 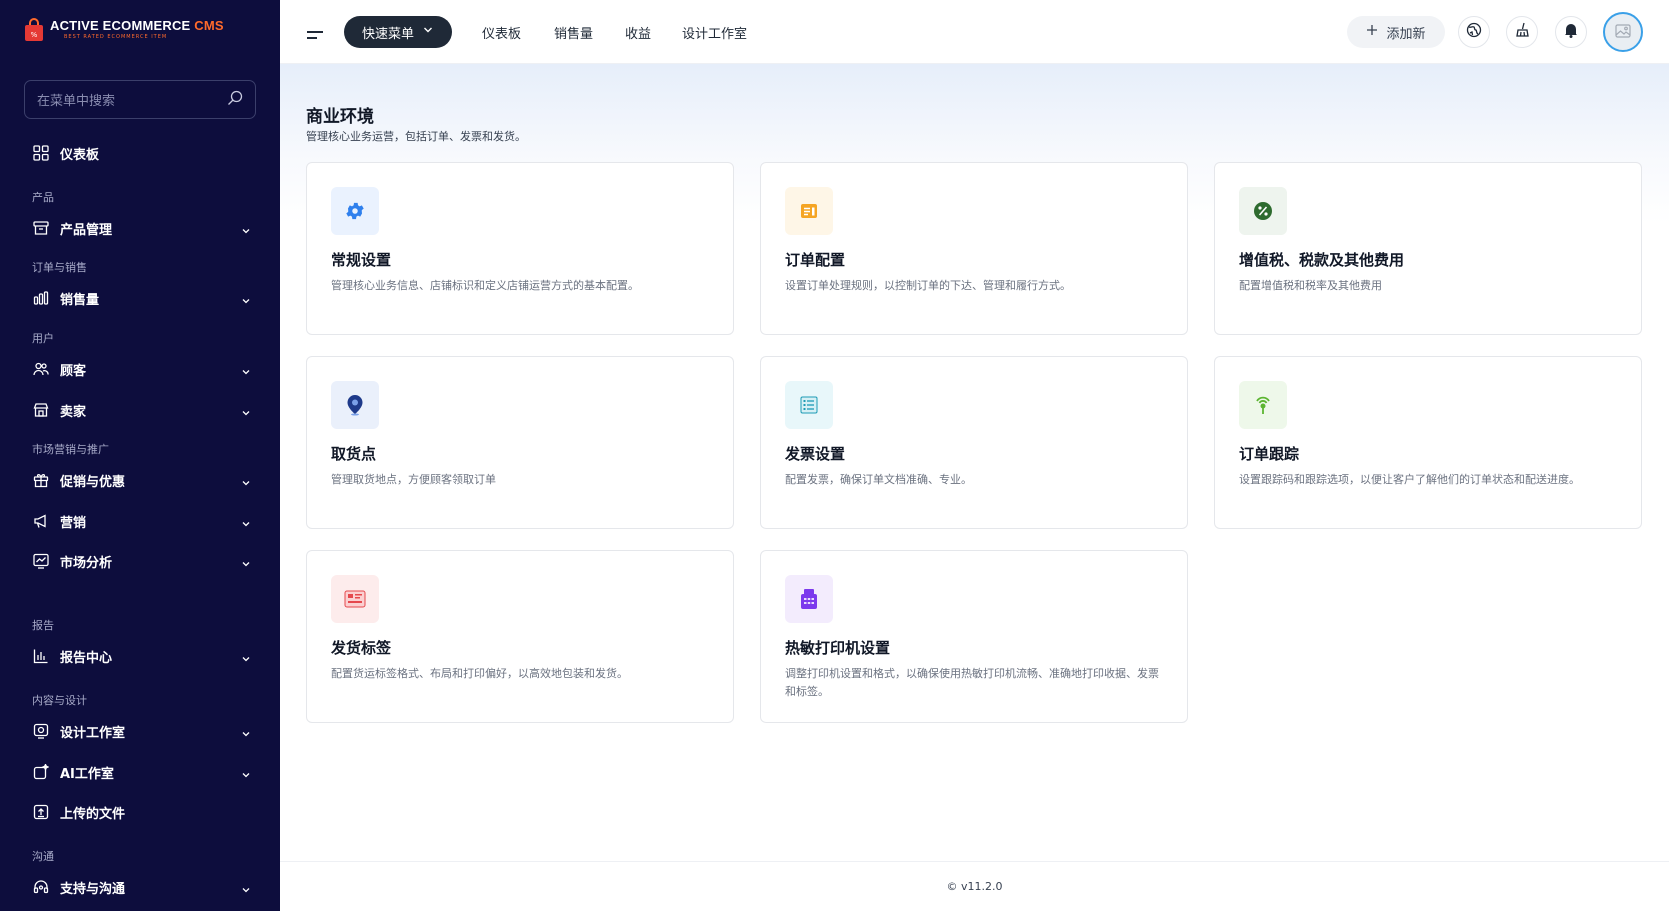 What do you see at coordinates (209, 25) in the screenshot?
I see `brand-title-accent: CMS` at bounding box center [209, 25].